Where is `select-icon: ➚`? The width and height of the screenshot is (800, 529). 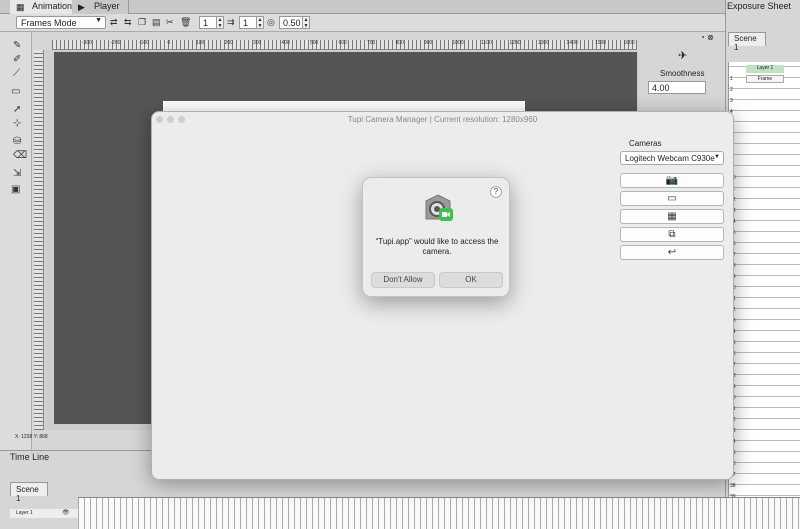
select-icon: ➚ is located at coordinates (17, 109).